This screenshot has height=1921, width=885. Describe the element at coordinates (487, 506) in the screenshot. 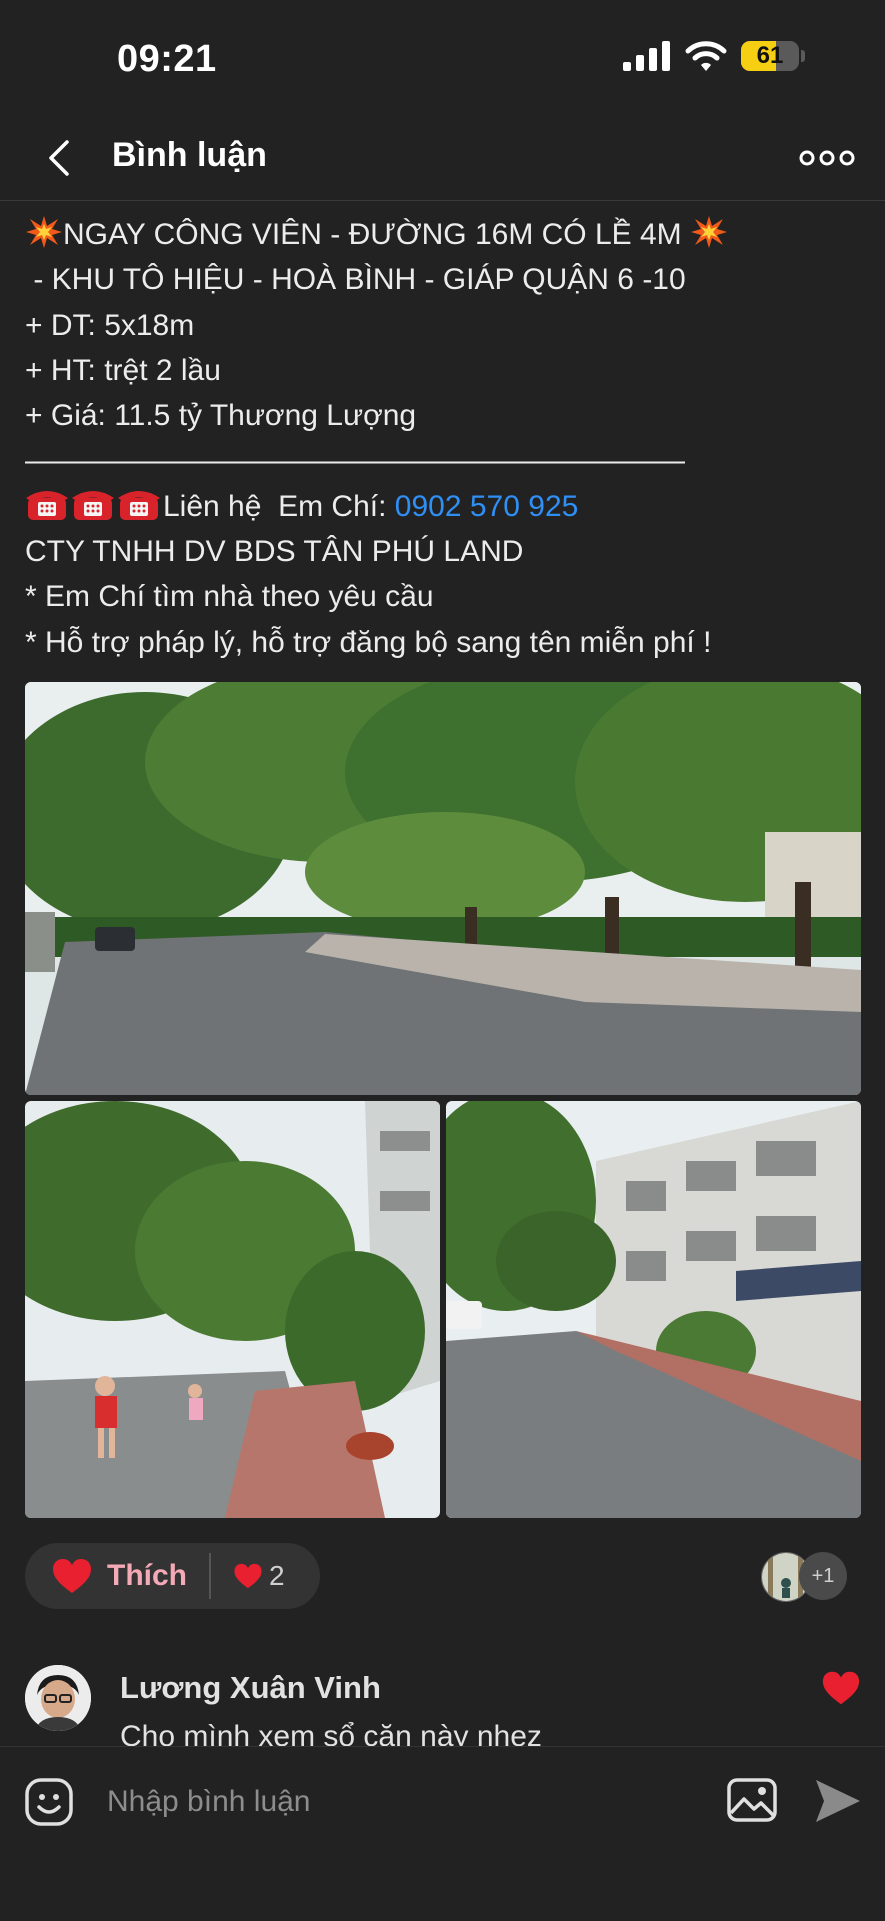

I see `phone-link: 0902 570 925` at that location.